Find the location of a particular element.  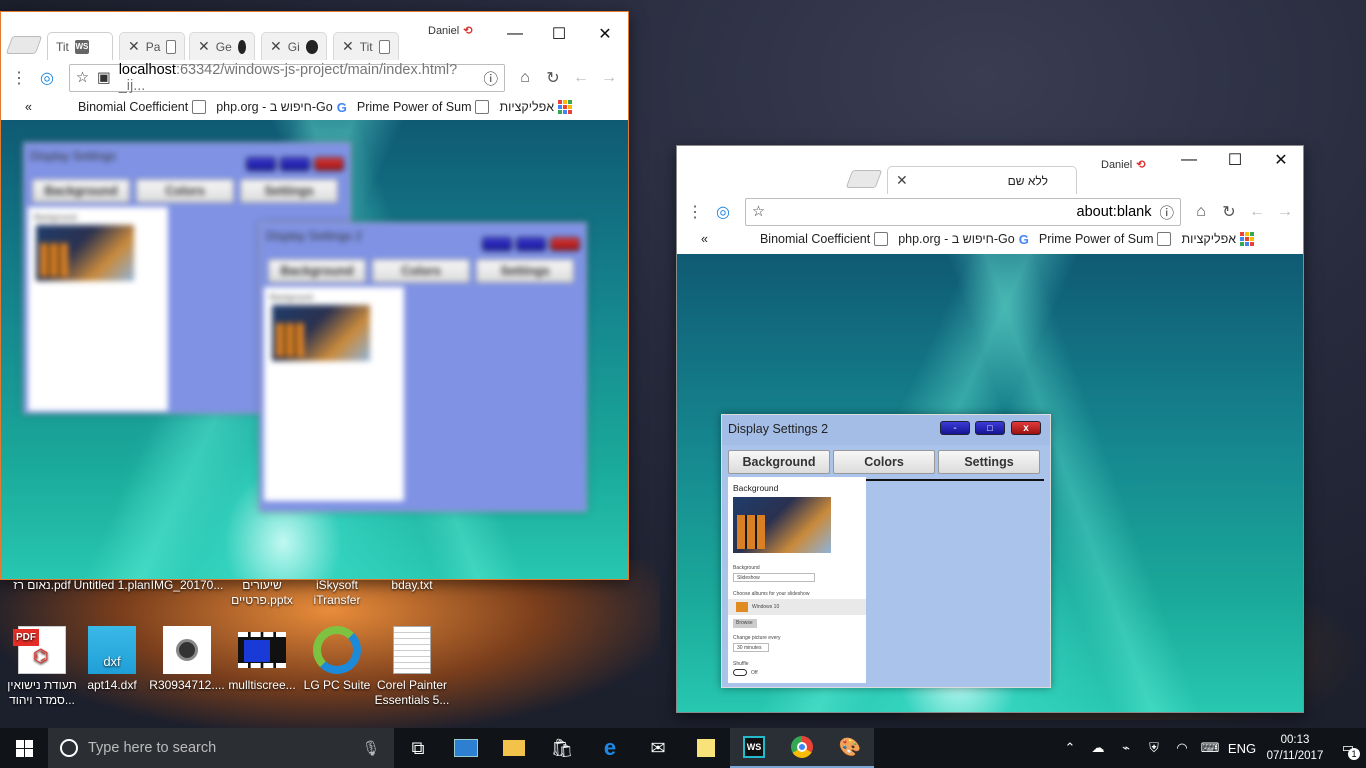

task-view-icon: ⧉ is located at coordinates (418, 748).